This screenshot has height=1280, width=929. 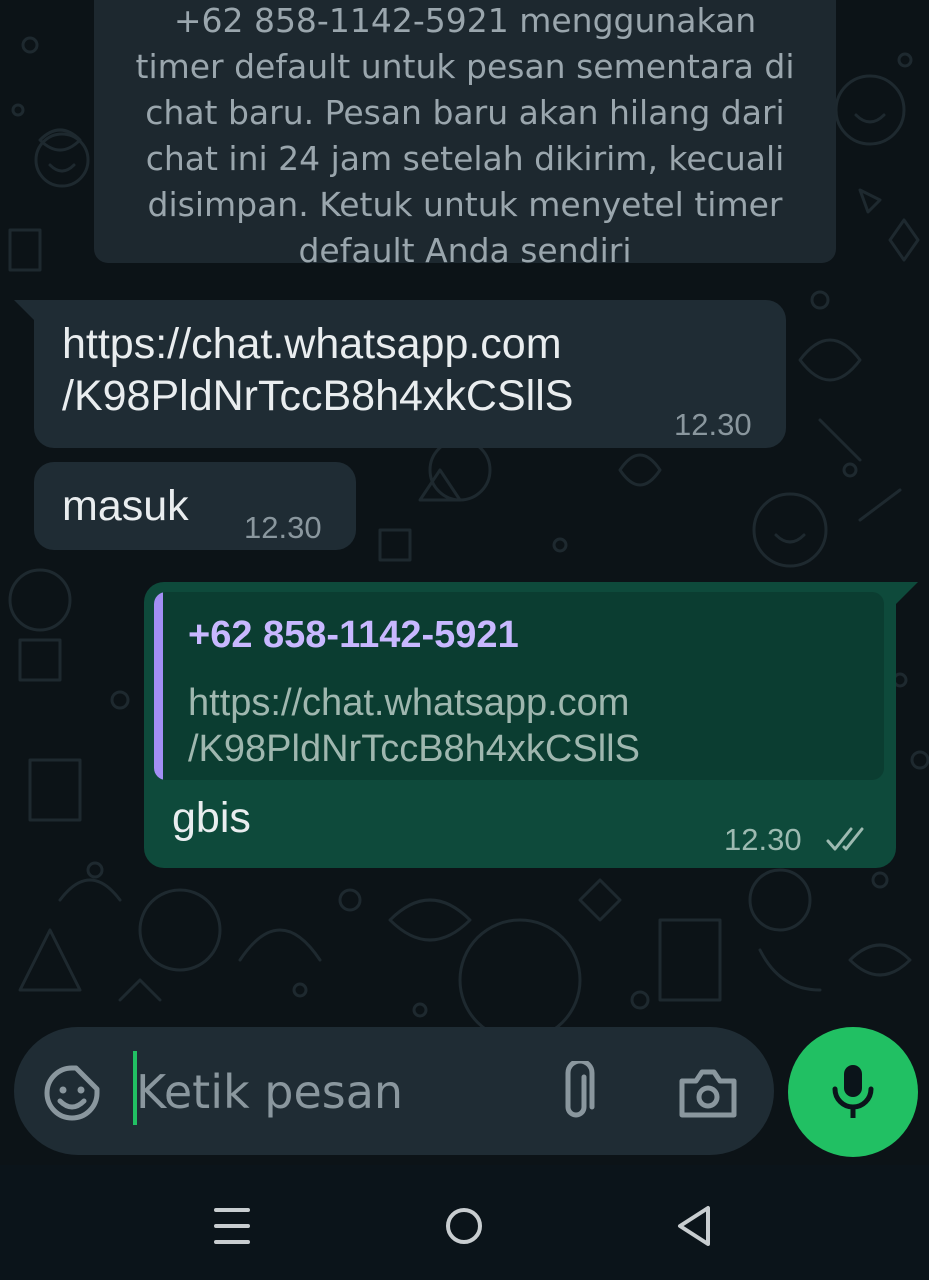 I want to click on home-icon, so click(x=464, y=1226).